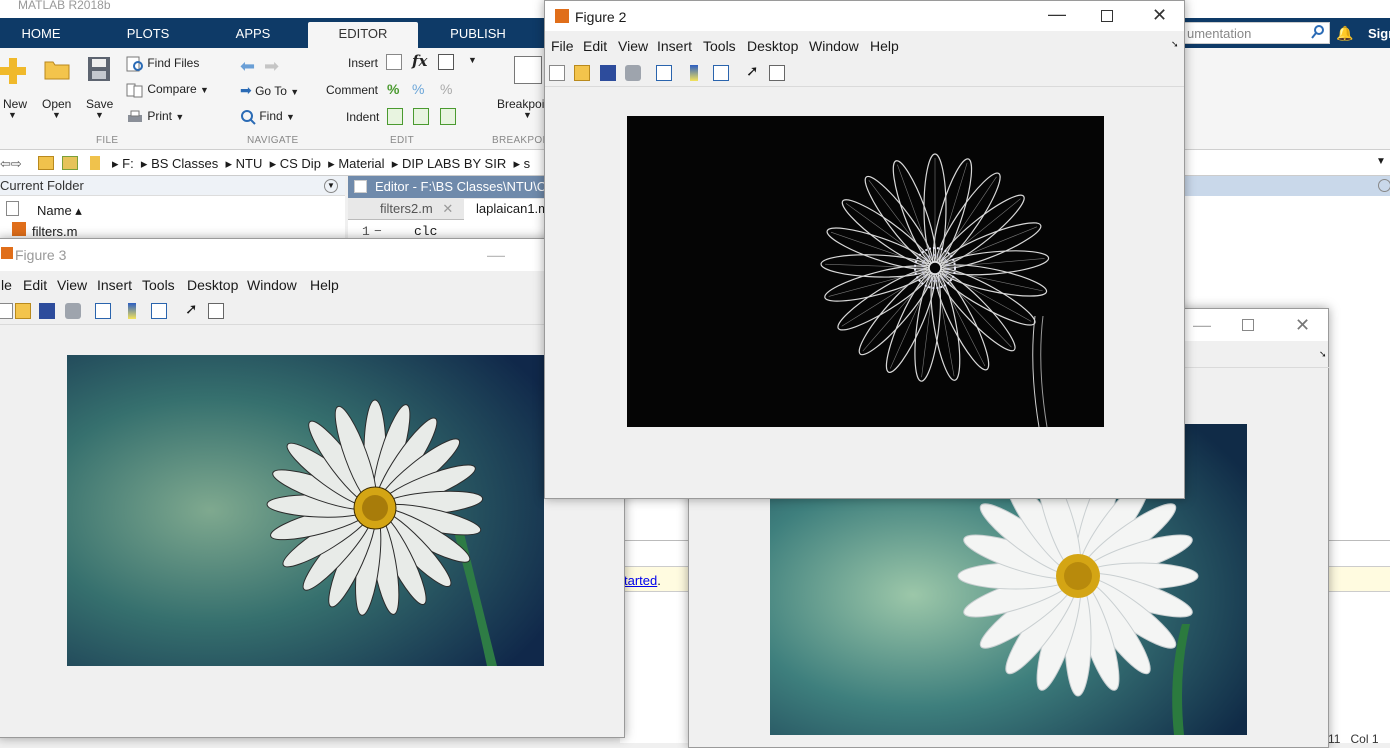  Describe the element at coordinates (448, 229) in the screenshot. I see `editor-code-area: 1 − clc` at that location.